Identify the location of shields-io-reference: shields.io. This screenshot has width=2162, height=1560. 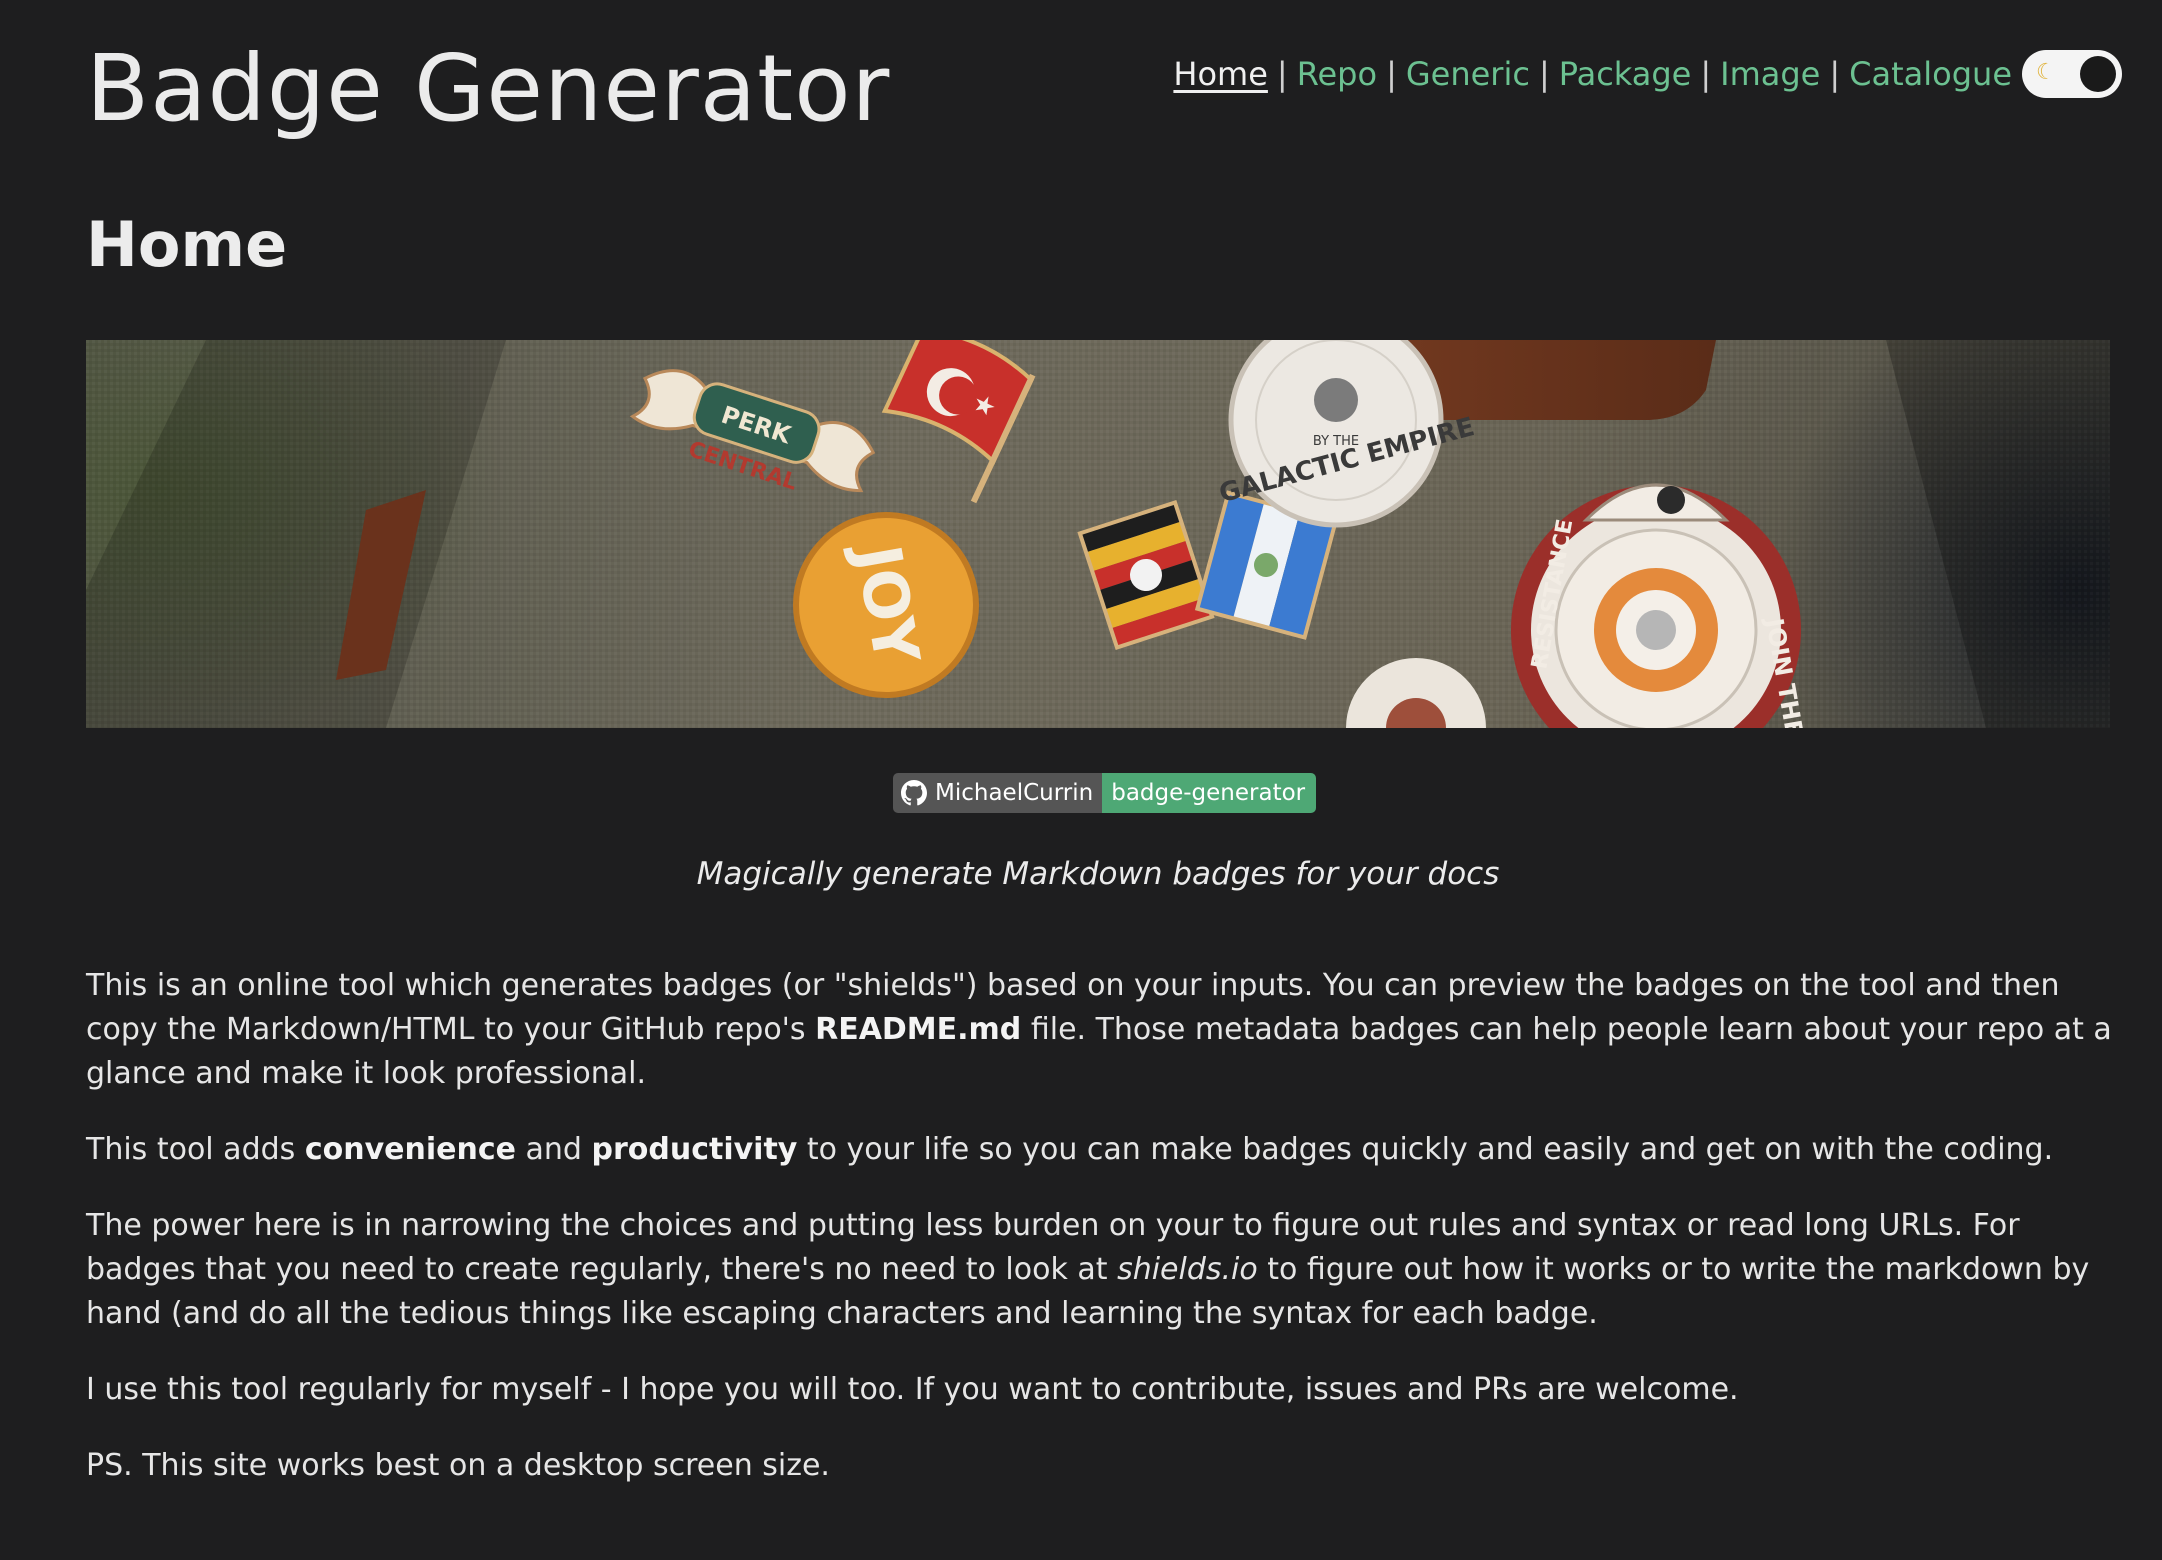
(1187, 1269).